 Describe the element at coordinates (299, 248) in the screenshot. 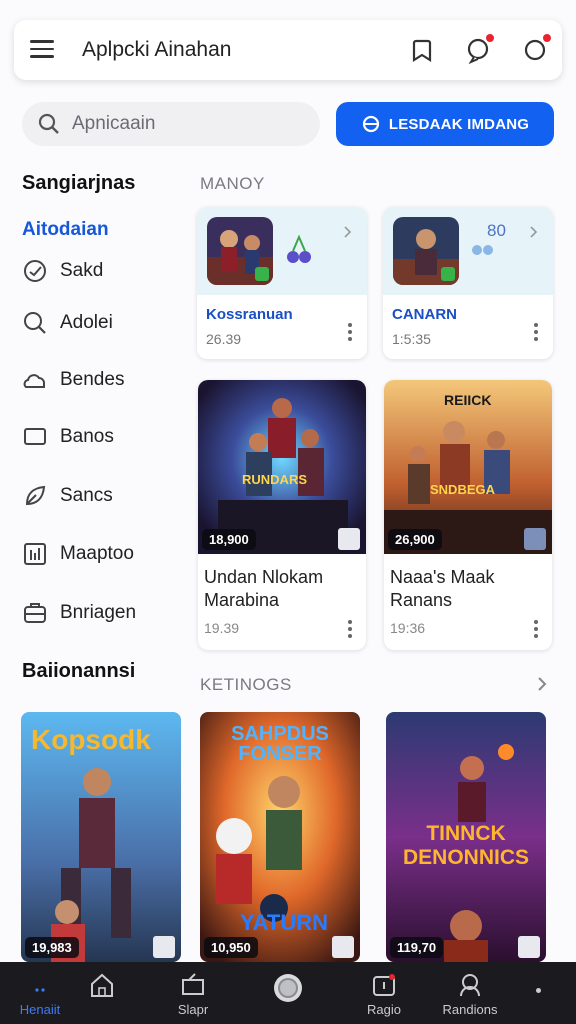

I see `berries-icon` at that location.